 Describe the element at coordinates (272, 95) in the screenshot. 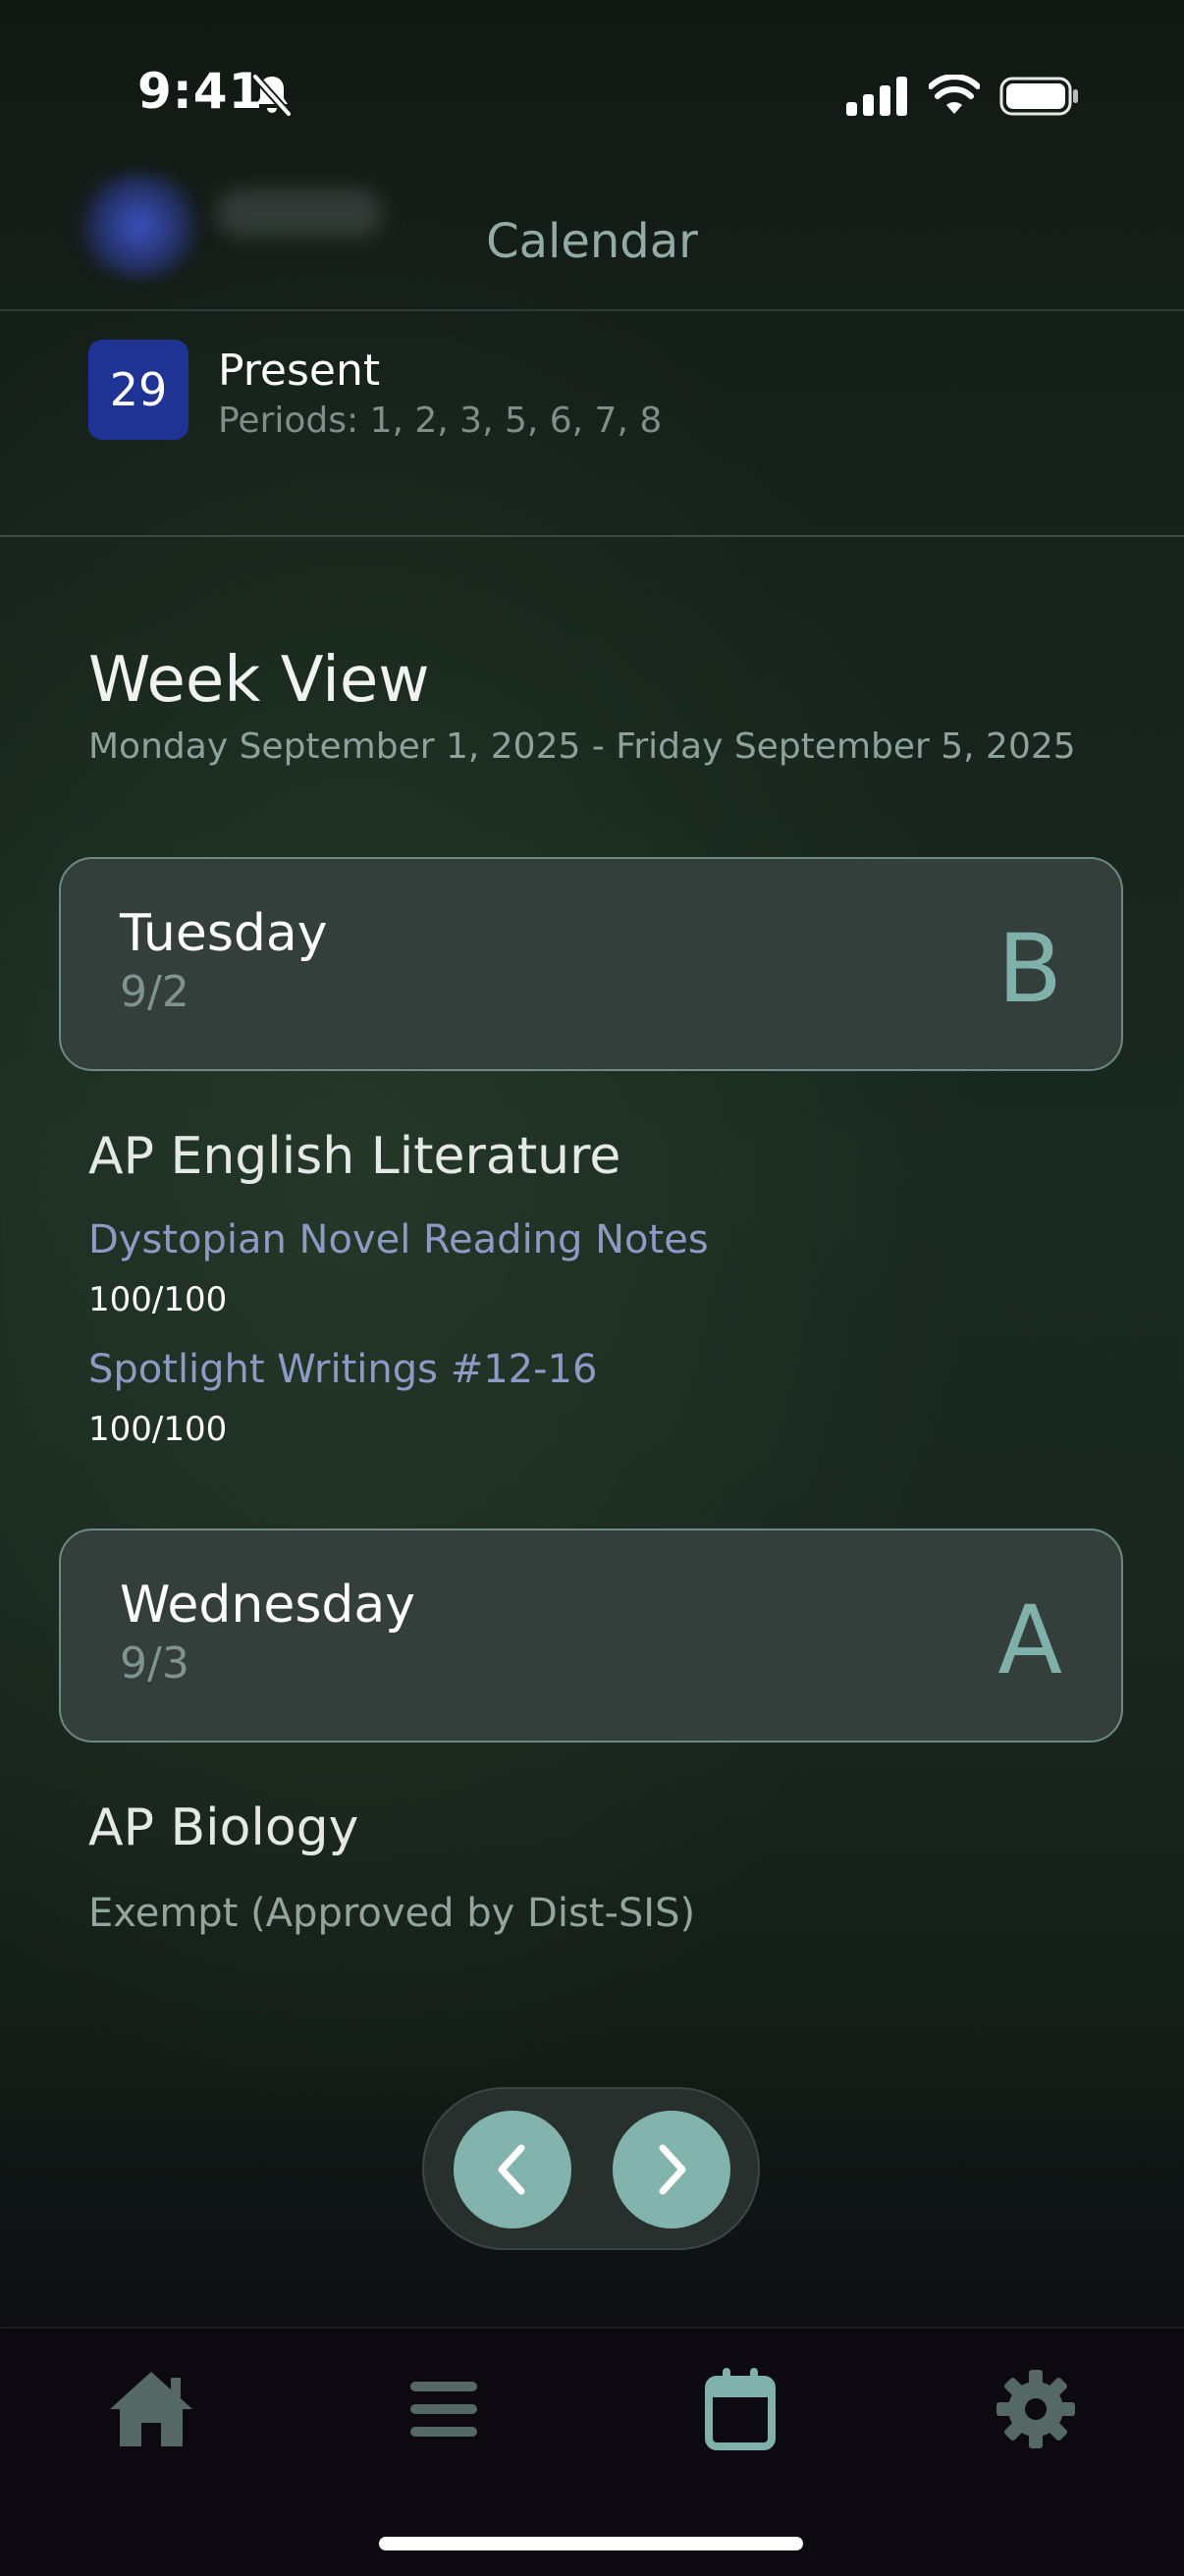

I see `bell-muted-icon` at that location.